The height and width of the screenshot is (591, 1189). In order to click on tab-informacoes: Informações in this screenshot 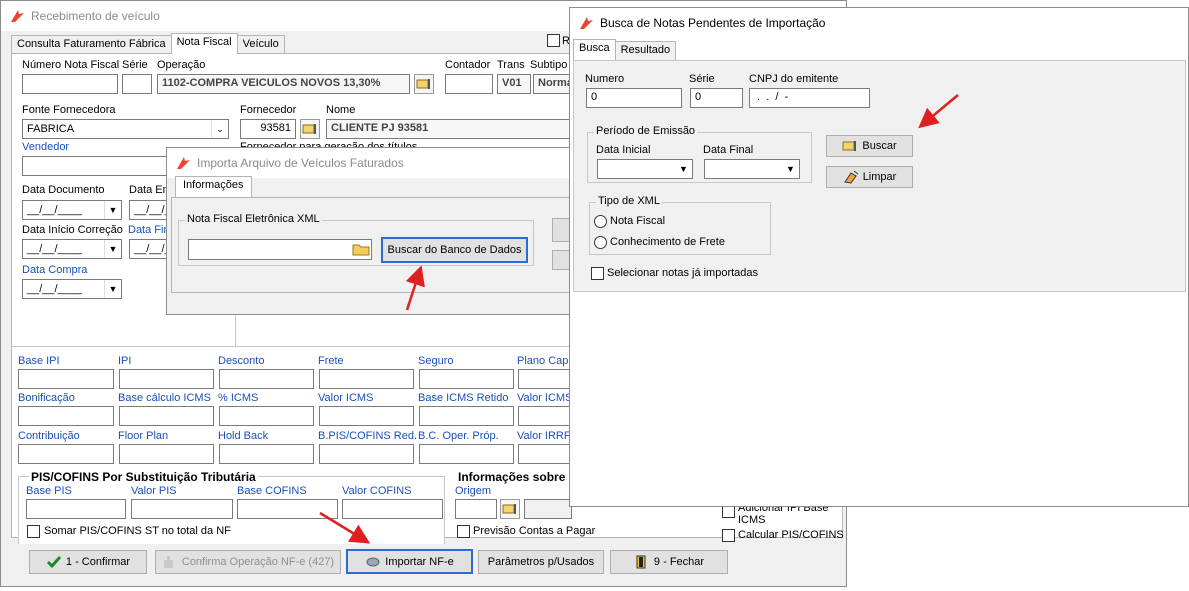, I will do `click(213, 186)`.